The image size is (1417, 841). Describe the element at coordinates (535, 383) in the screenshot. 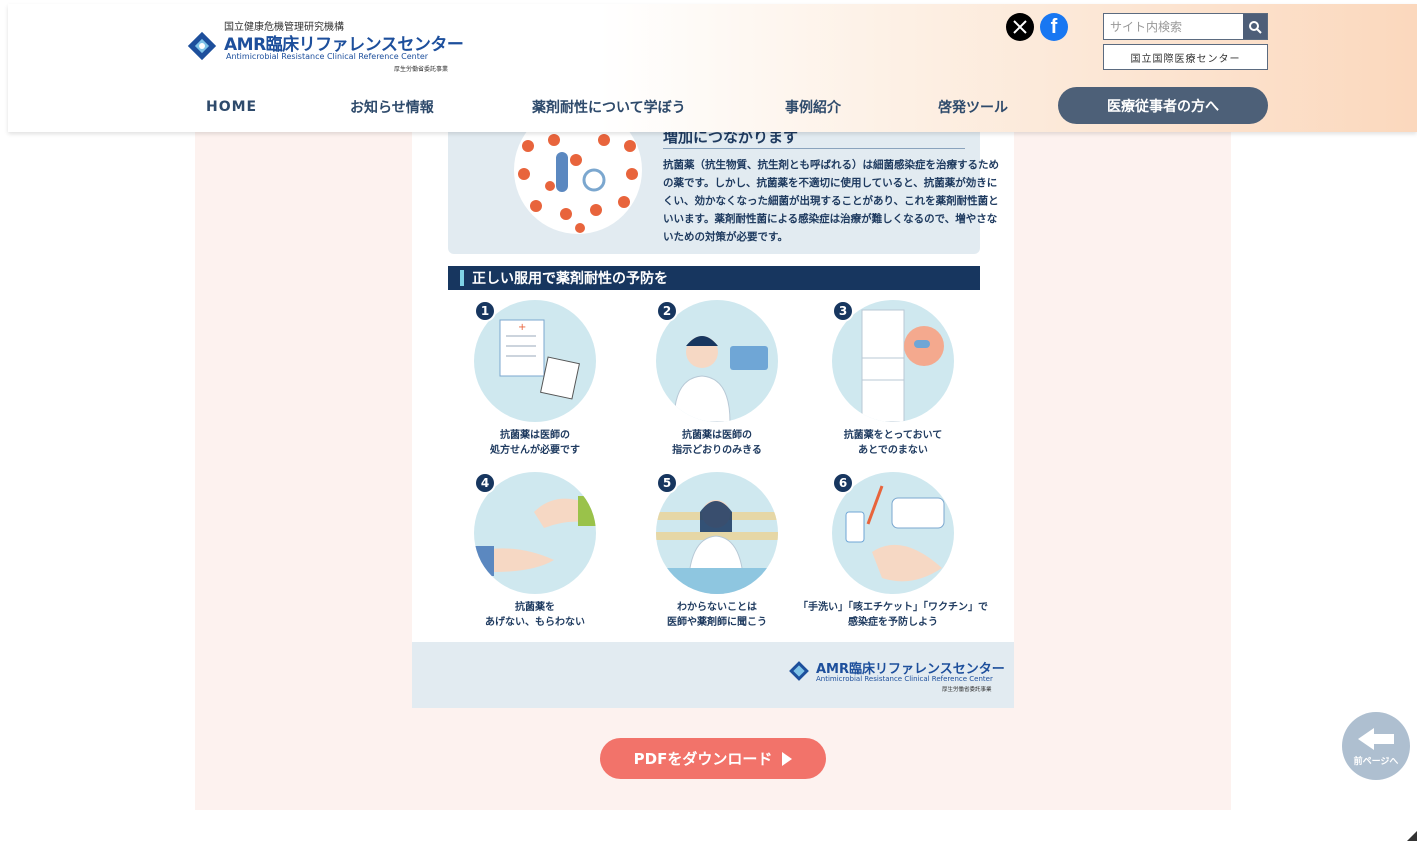

I see `step-1: + 1 抗菌薬は医師の 処方せんが必要です` at that location.